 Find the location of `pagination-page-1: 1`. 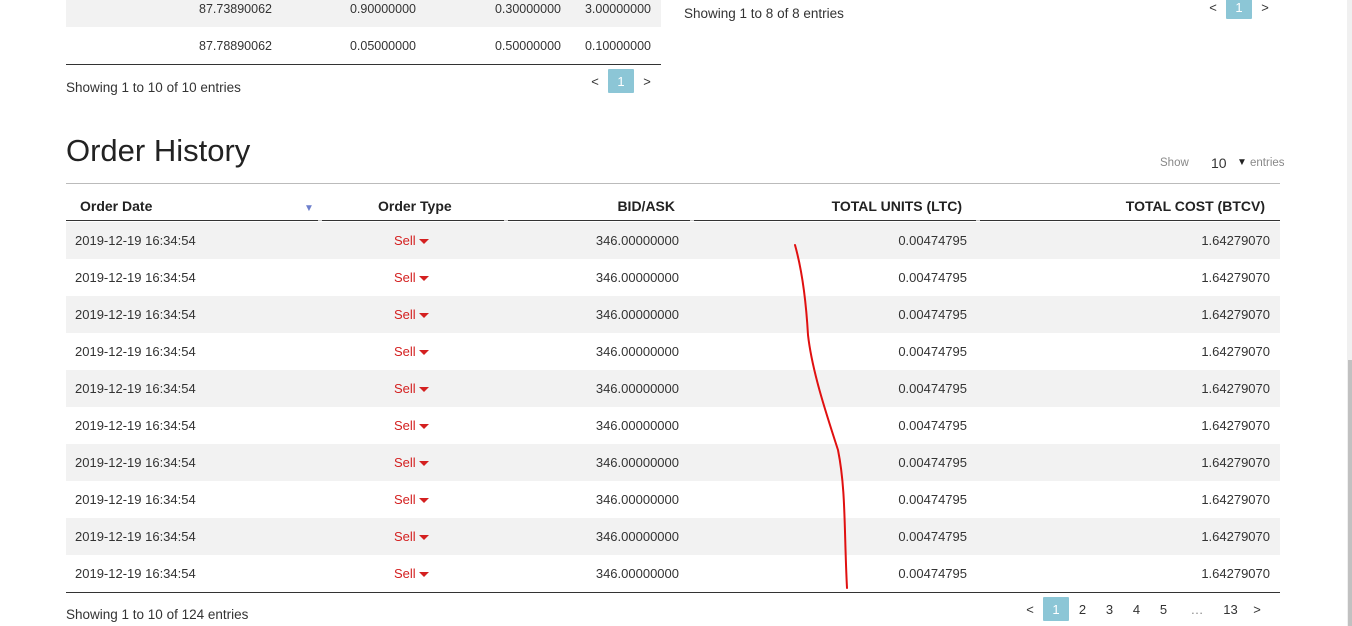

pagination-page-1: 1 is located at coordinates (1056, 609).